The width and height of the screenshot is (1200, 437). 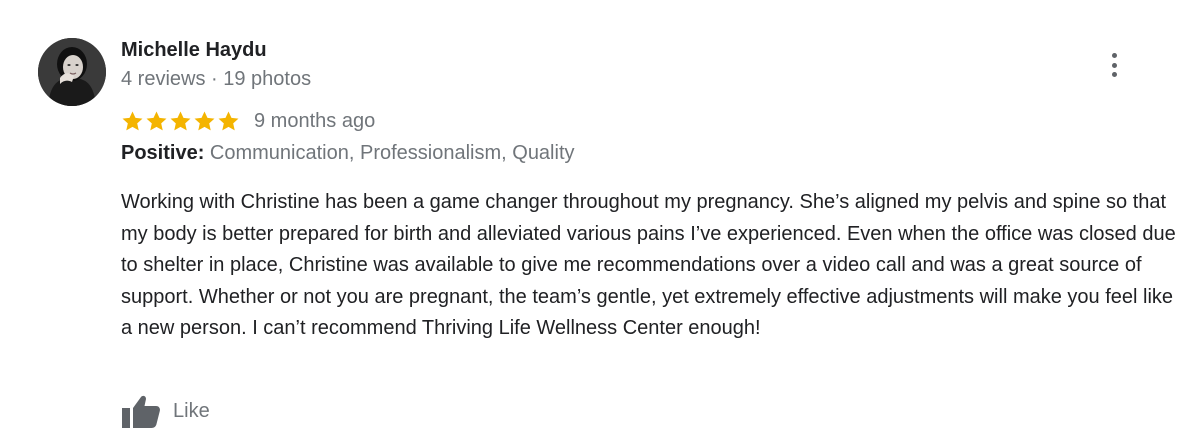 I want to click on author-meta: 4 reviews · 19 photos, so click(x=216, y=79).